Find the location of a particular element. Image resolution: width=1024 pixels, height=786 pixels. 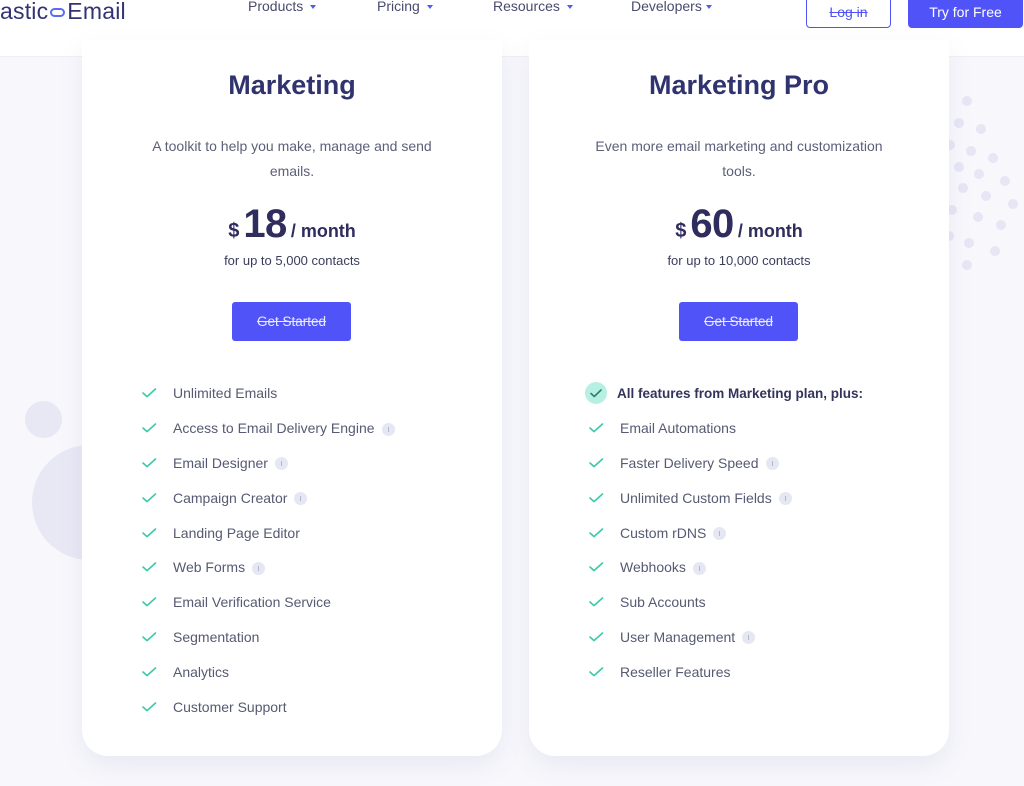

feature-item: Customer Support is located at coordinates (268, 706).